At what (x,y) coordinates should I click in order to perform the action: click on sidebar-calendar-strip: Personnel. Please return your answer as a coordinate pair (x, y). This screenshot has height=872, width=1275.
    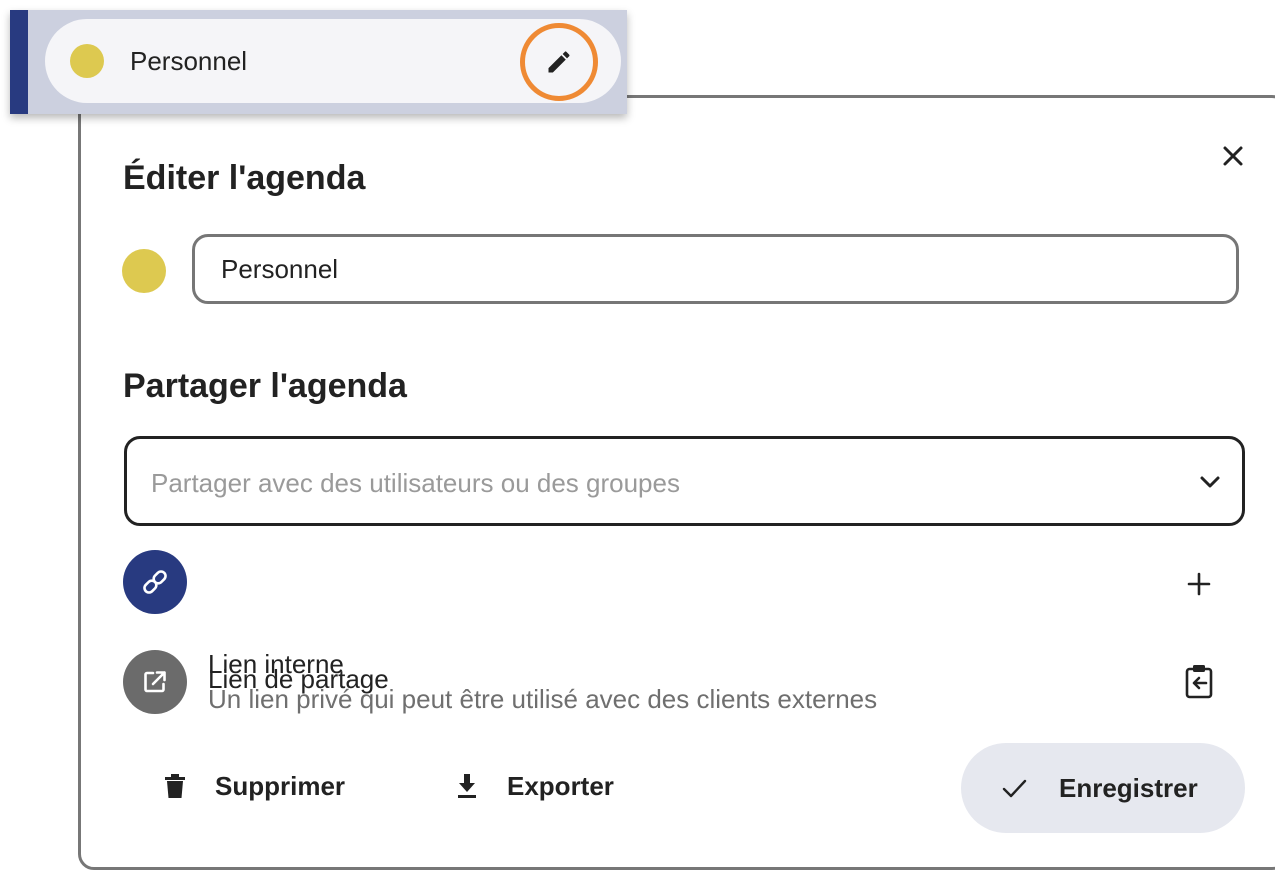
    Looking at the image, I should click on (318, 62).